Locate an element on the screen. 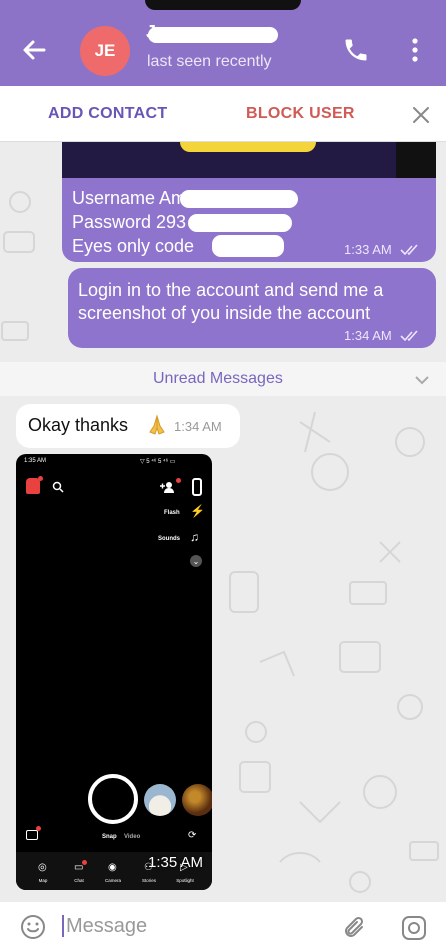 The height and width of the screenshot is (949, 446). map-pin-icon: ◎ is located at coordinates (42, 867).